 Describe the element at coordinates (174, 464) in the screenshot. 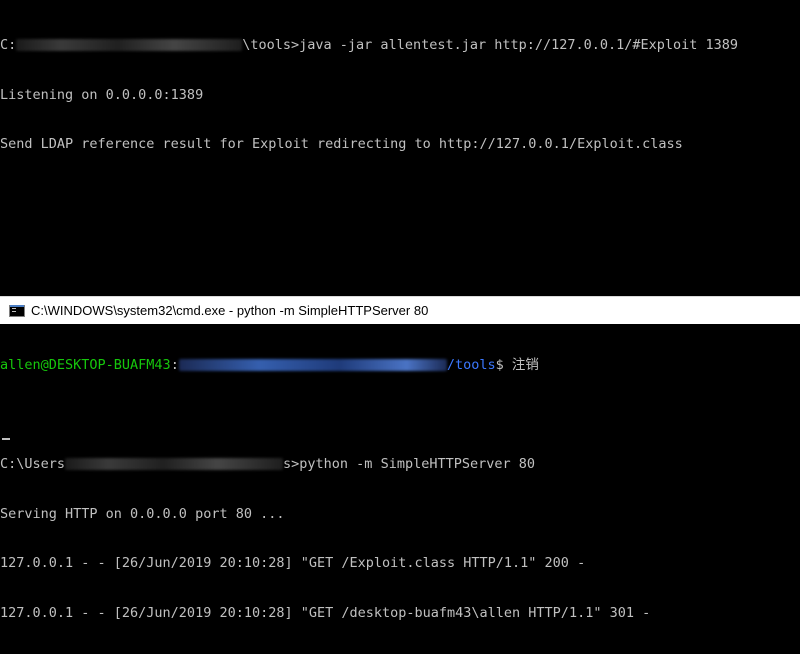

I see `redacted-user-path` at that location.